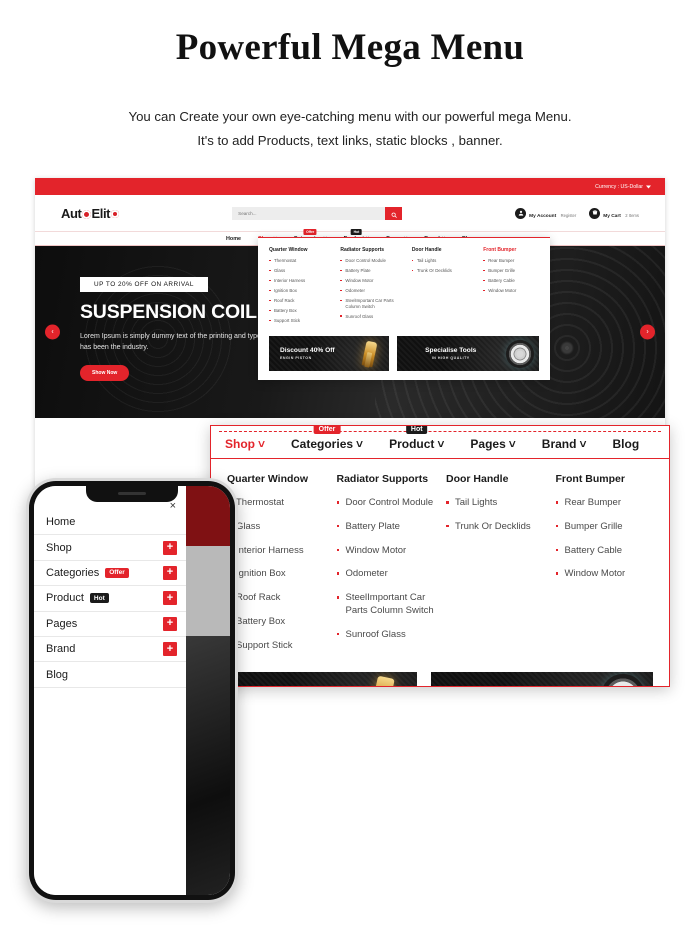 This screenshot has height=952, width=700. What do you see at coordinates (614, 213) in the screenshot?
I see `my-cart-link: My Cart 2 Items` at bounding box center [614, 213].